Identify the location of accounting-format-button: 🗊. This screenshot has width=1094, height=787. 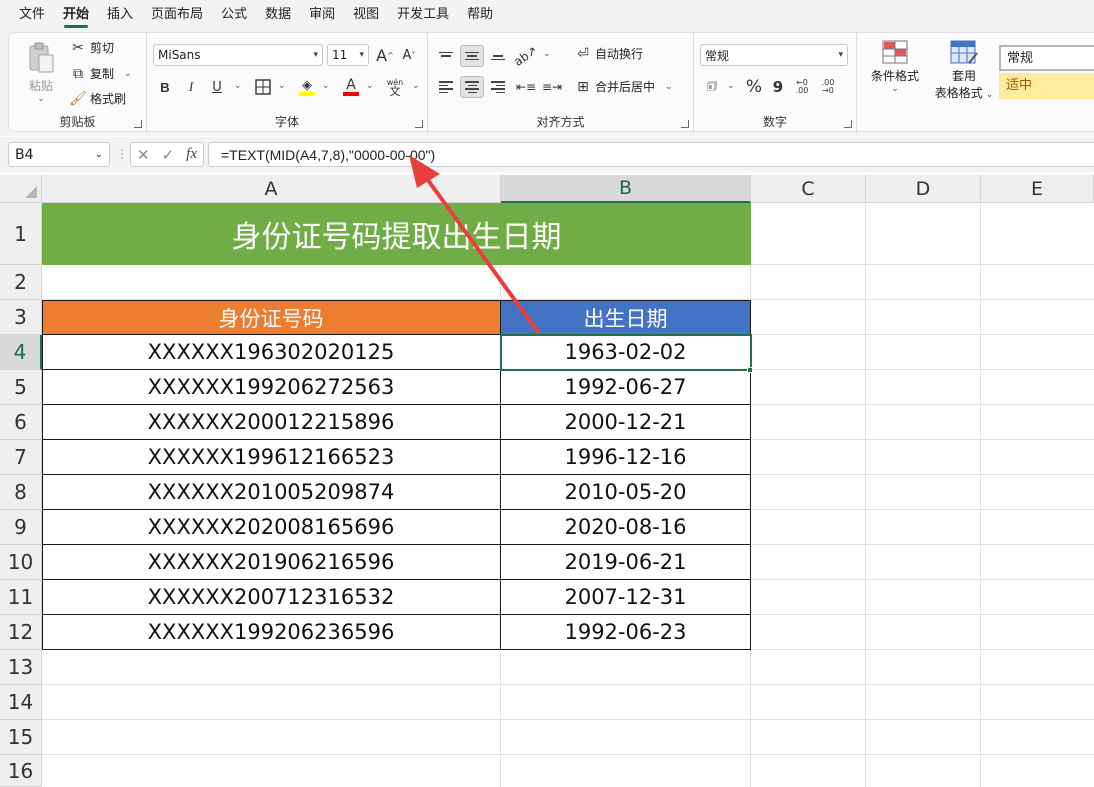
(712, 87).